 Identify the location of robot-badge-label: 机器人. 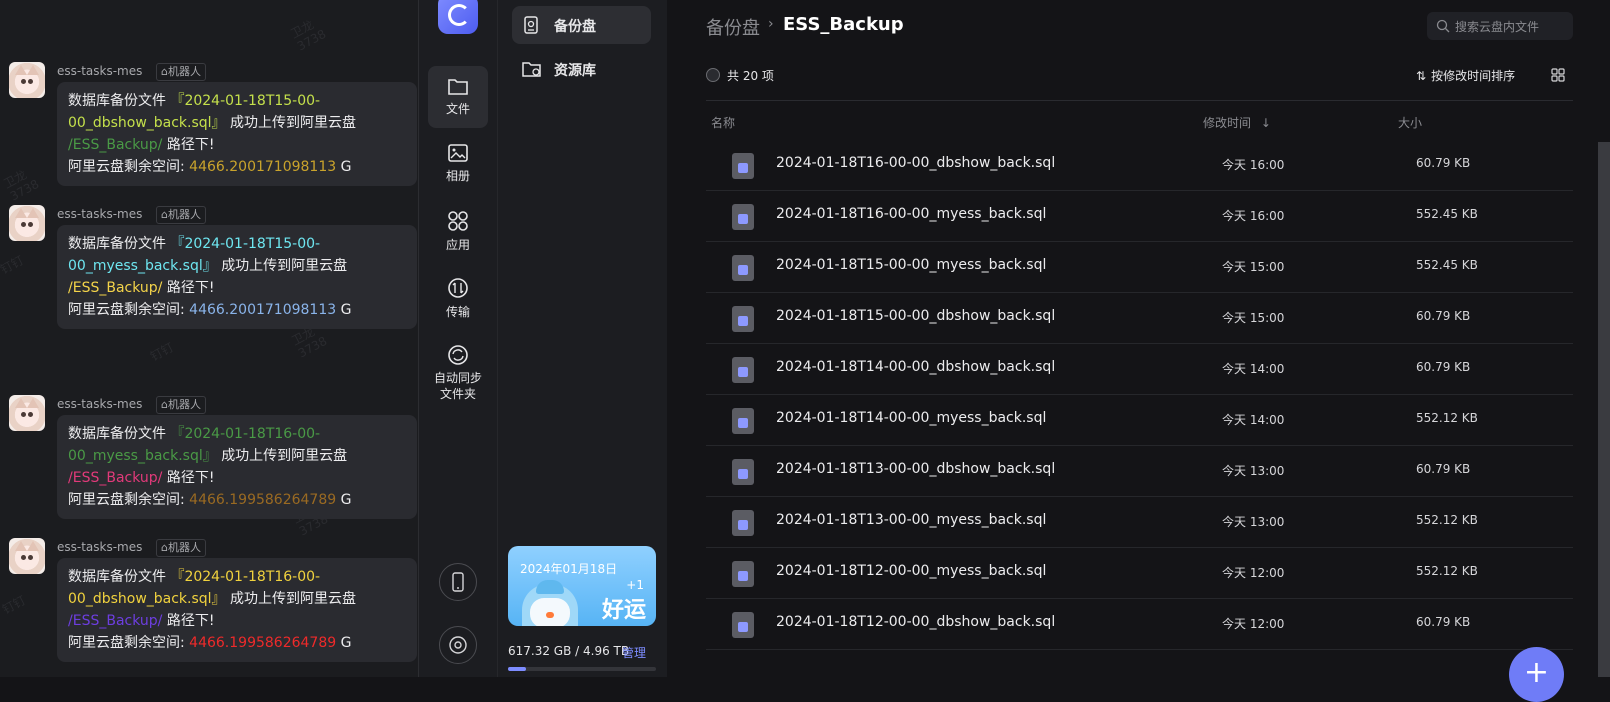
(184, 71).